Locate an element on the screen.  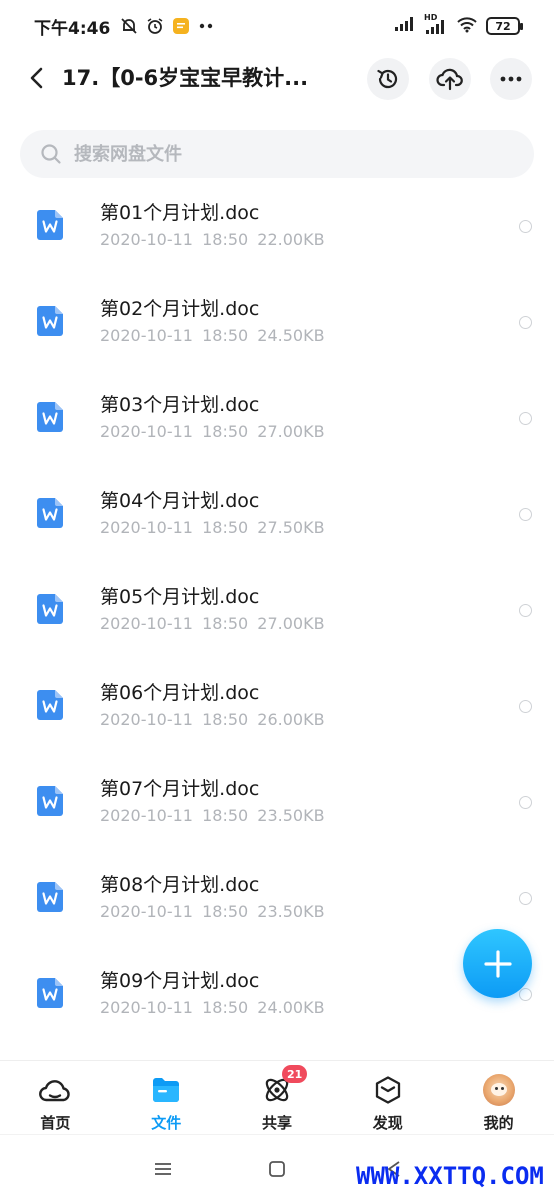
tab-files: 文件 is located at coordinates (166, 1097).